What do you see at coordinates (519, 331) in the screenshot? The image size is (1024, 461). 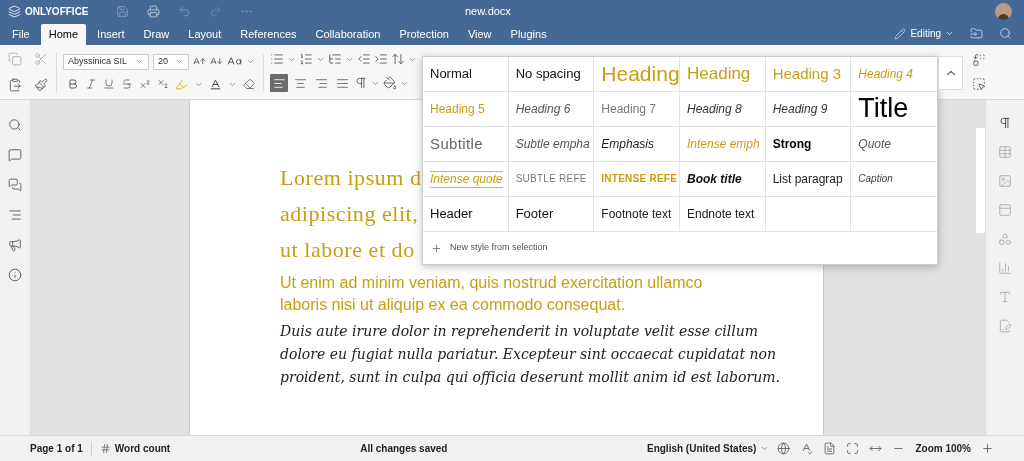 I see `document-text-line: Duis aute irure dolor in reprehenderit in voluptate velit esse cillum` at bounding box center [519, 331].